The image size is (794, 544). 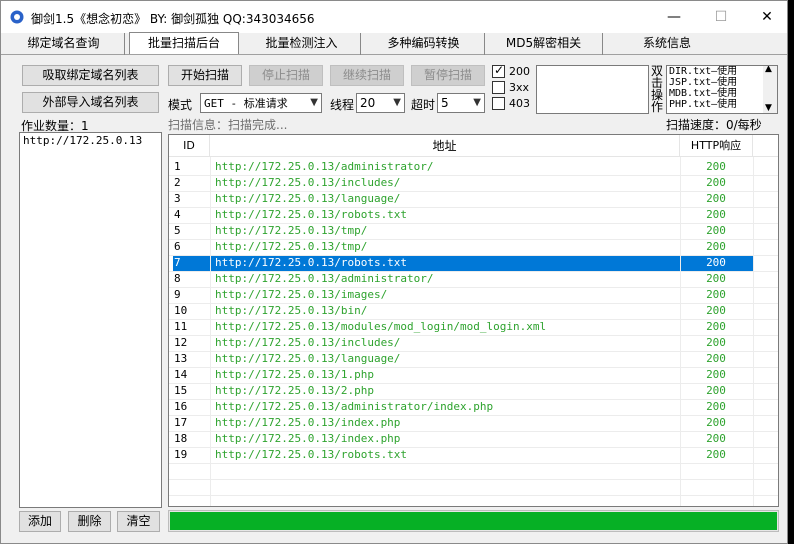 What do you see at coordinates (770, 89) in the screenshot?
I see `dictionary-scrollbar: ▲ ▼` at bounding box center [770, 89].